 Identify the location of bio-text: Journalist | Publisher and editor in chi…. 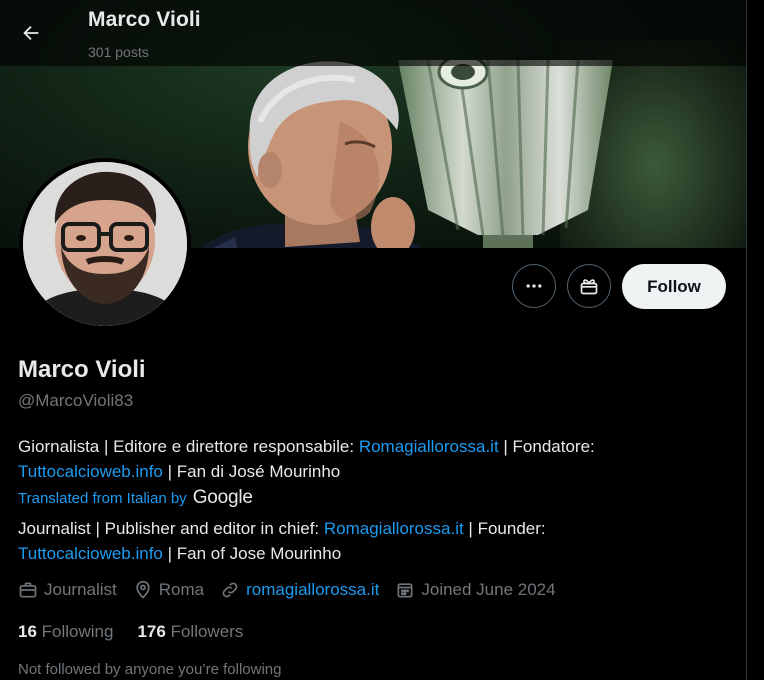
(171, 528).